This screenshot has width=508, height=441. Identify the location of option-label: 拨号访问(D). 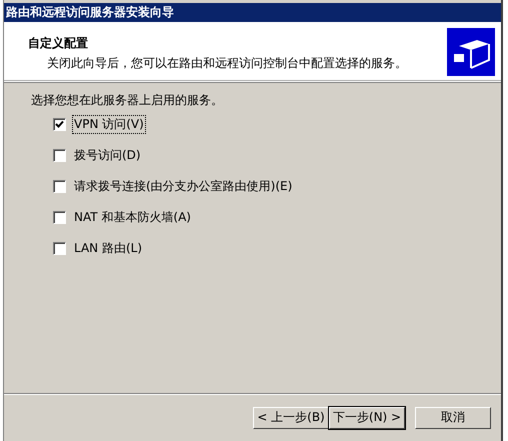
(107, 155).